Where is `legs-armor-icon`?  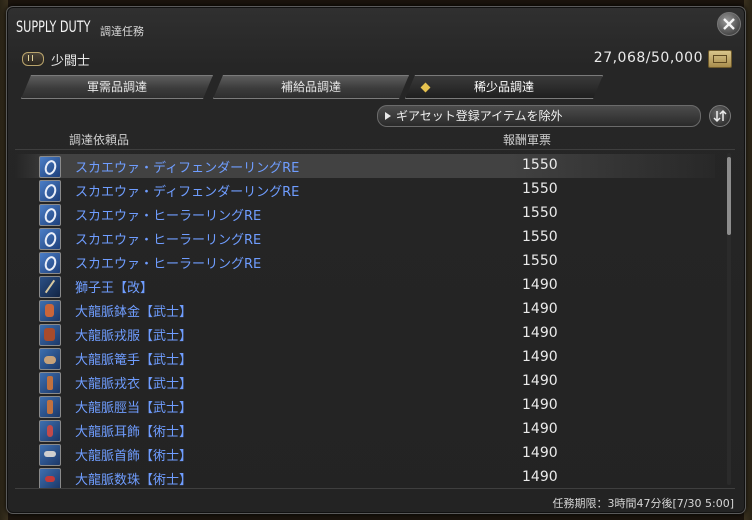 legs-armor-icon is located at coordinates (50, 383).